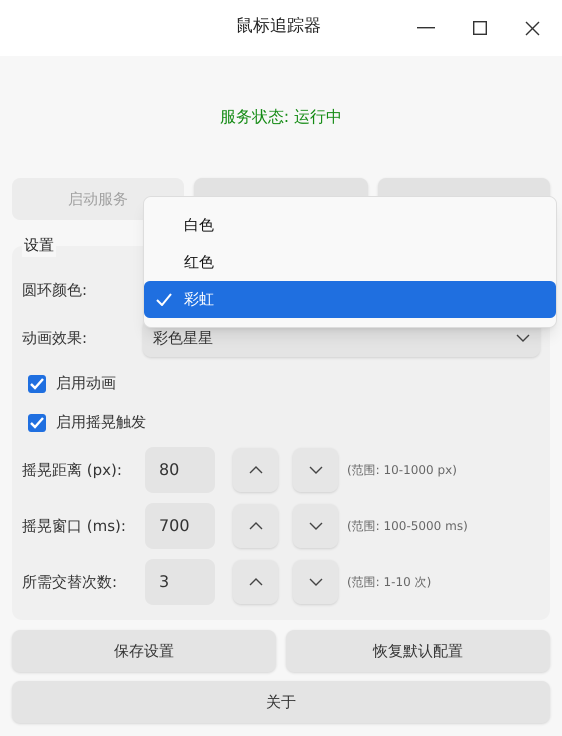  What do you see at coordinates (418, 651) in the screenshot?
I see `action-button: 恢复默认配置` at bounding box center [418, 651].